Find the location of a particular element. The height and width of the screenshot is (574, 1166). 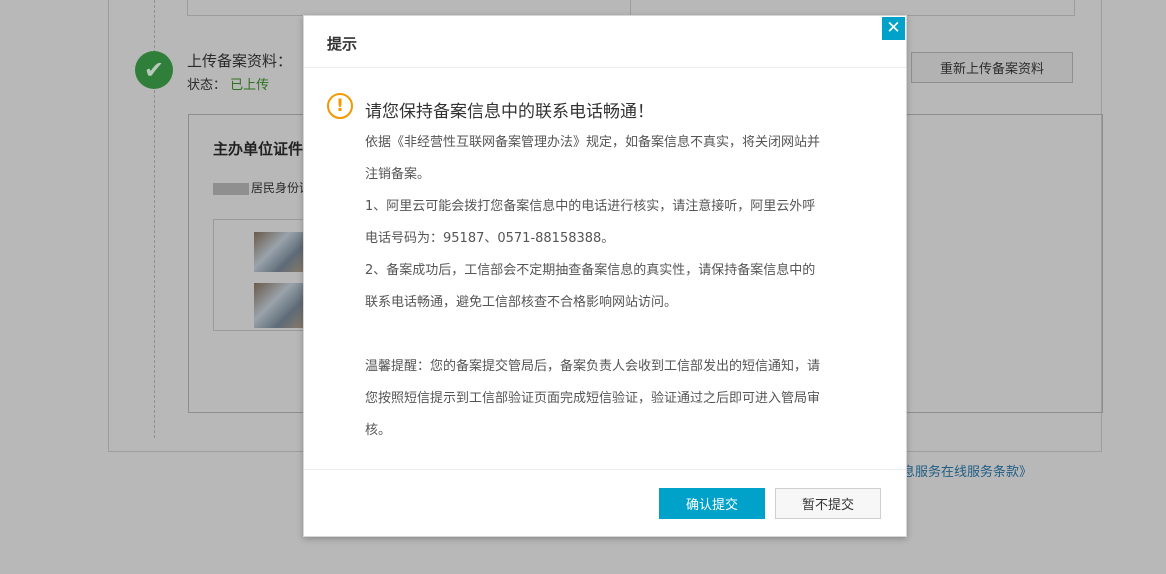

upload-step-status: 状态： 已上传 is located at coordinates (228, 83).